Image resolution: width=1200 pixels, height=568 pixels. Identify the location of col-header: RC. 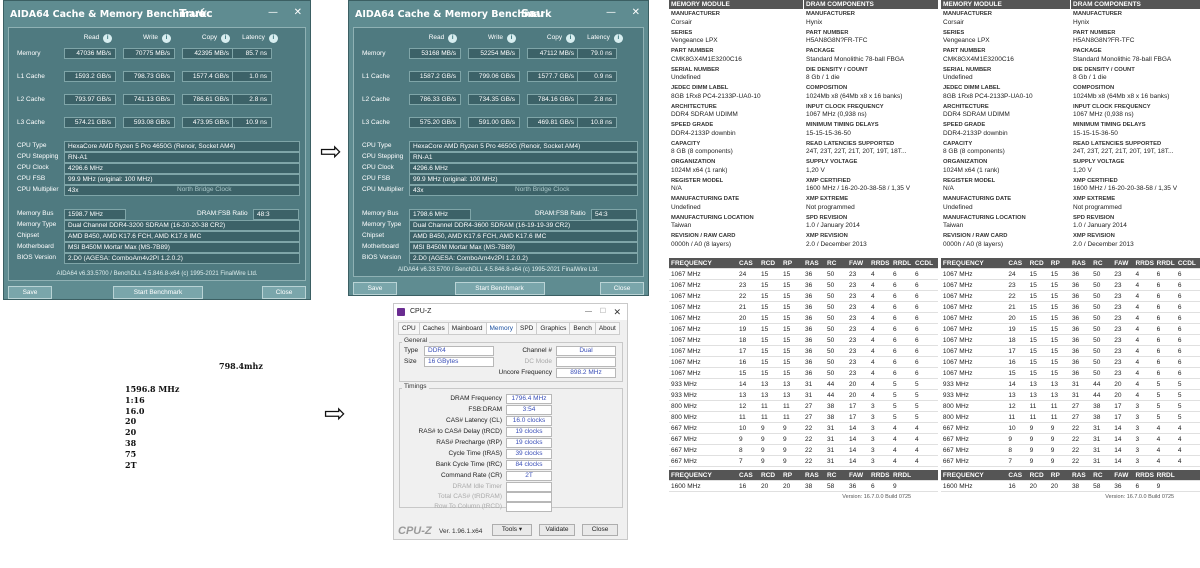
(832, 263).